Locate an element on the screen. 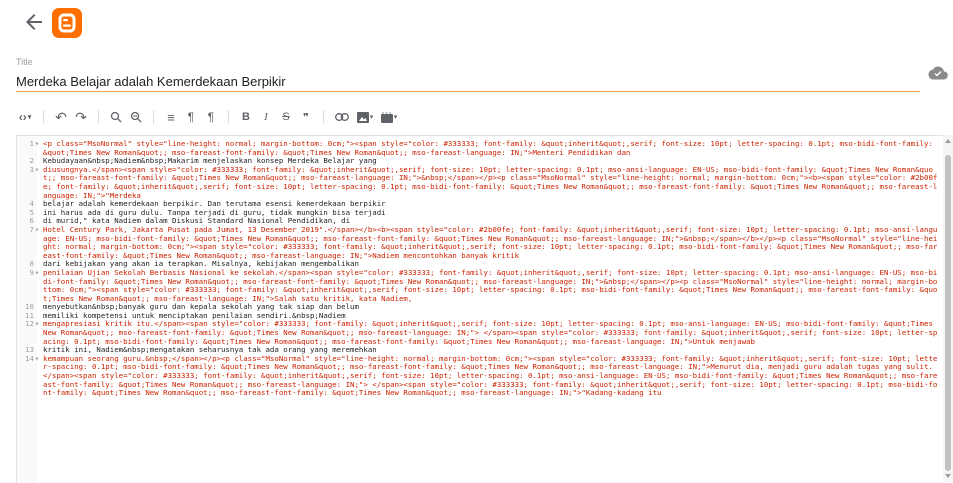  italic-icon: I is located at coordinates (266, 117).